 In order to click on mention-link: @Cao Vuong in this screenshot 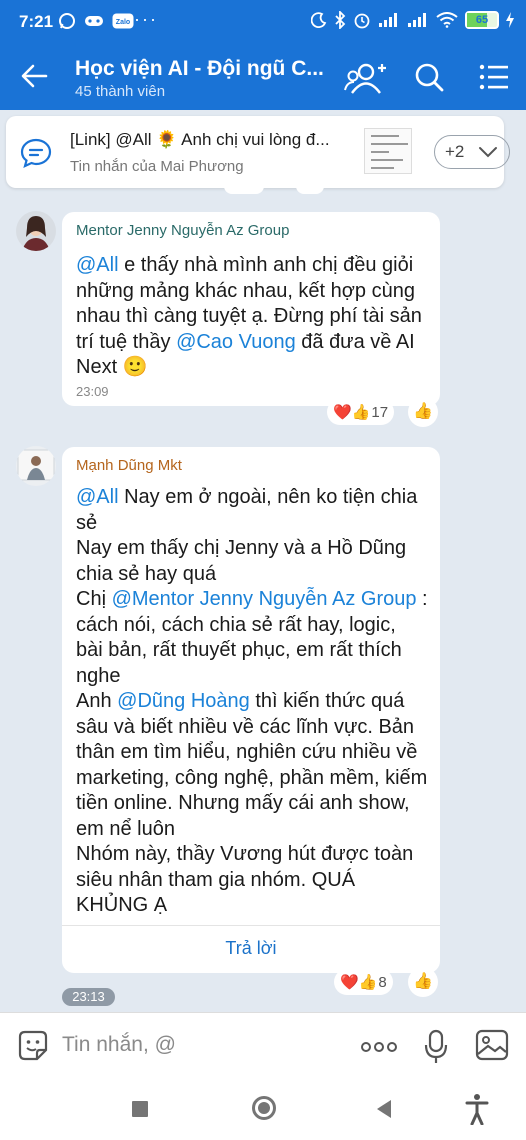, I will do `click(236, 342)`.